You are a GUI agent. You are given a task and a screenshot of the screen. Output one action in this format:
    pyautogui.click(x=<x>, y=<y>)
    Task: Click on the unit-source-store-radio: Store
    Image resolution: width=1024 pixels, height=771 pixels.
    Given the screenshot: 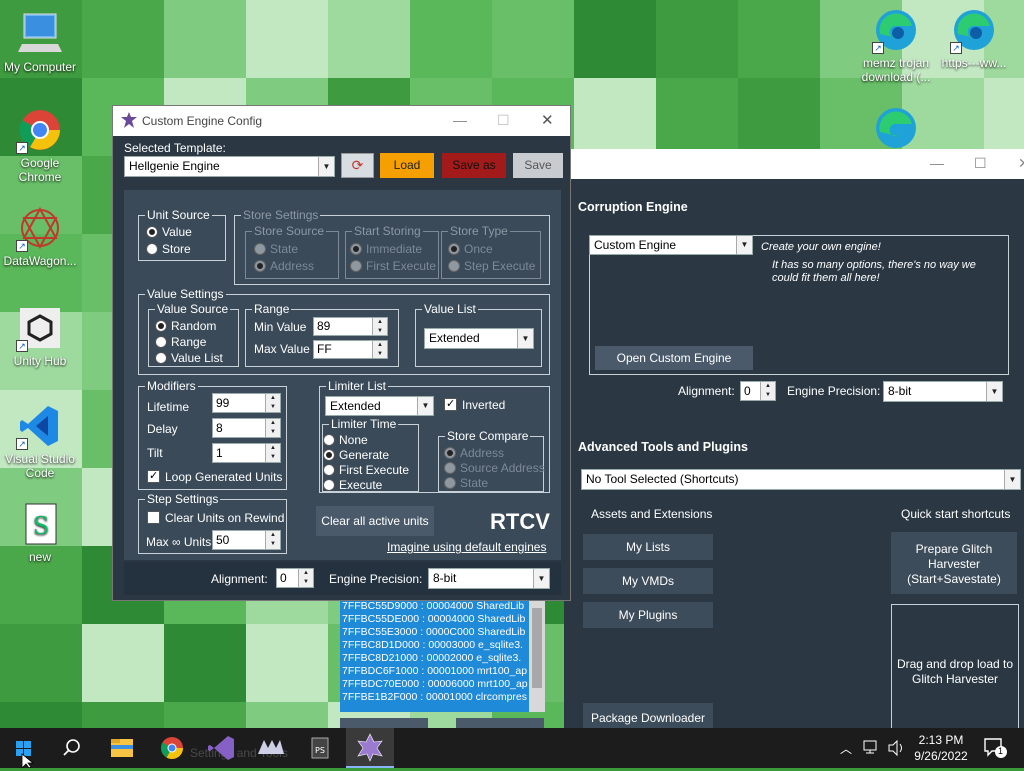 What is the action you would take?
    pyautogui.click(x=168, y=249)
    